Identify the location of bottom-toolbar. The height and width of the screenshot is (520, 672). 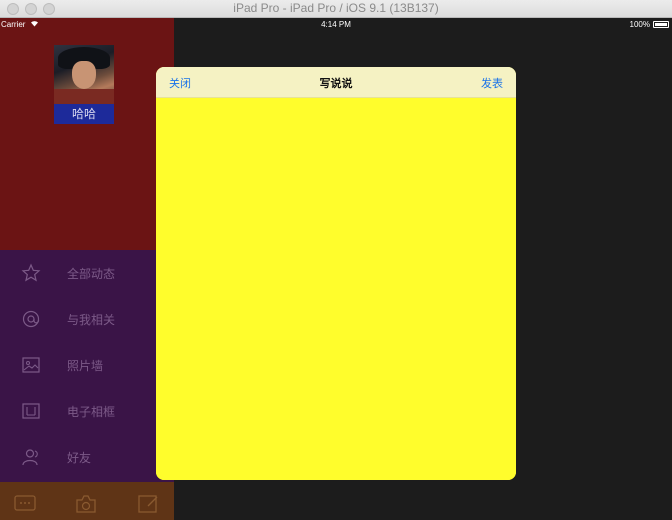
(87, 501).